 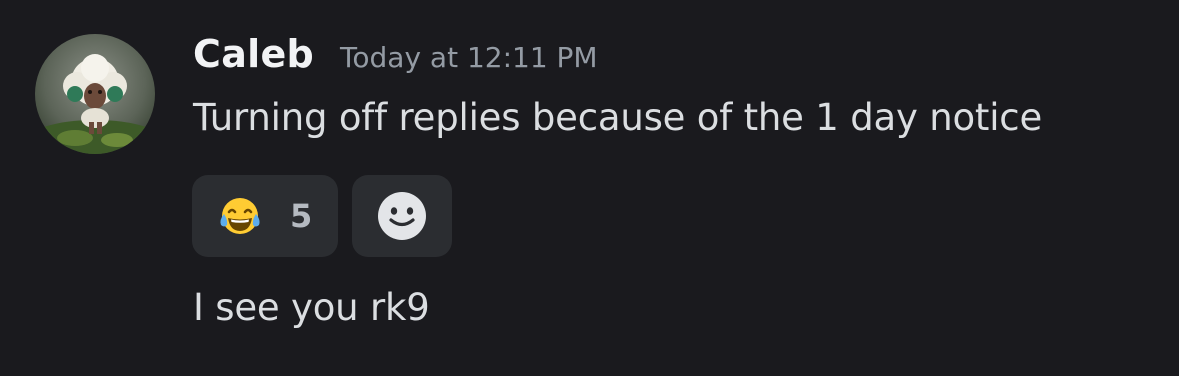 What do you see at coordinates (301, 216) in the screenshot?
I see `reaction-count: 5` at bounding box center [301, 216].